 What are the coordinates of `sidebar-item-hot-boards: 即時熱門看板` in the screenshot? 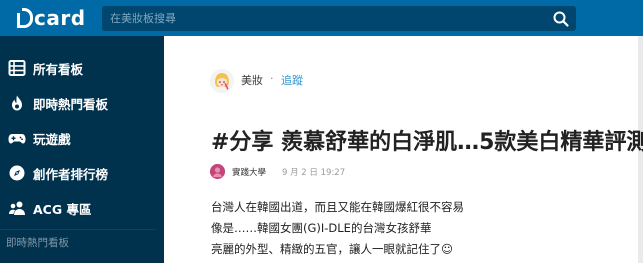 It's located at (78, 103).